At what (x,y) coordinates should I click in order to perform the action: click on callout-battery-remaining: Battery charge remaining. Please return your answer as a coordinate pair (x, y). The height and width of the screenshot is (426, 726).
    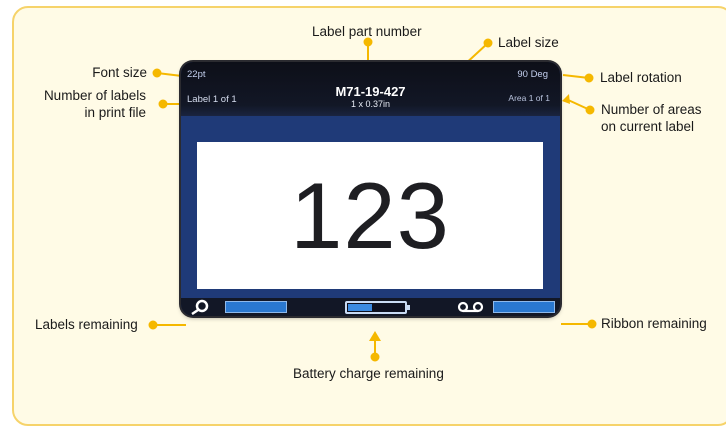
    Looking at the image, I should click on (368, 373).